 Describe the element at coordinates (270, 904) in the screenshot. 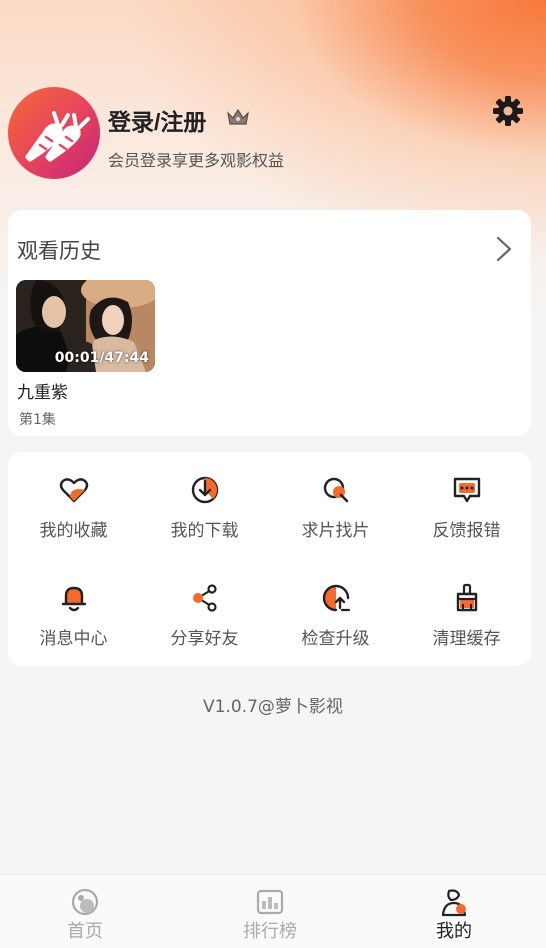

I see `chart-icon` at that location.